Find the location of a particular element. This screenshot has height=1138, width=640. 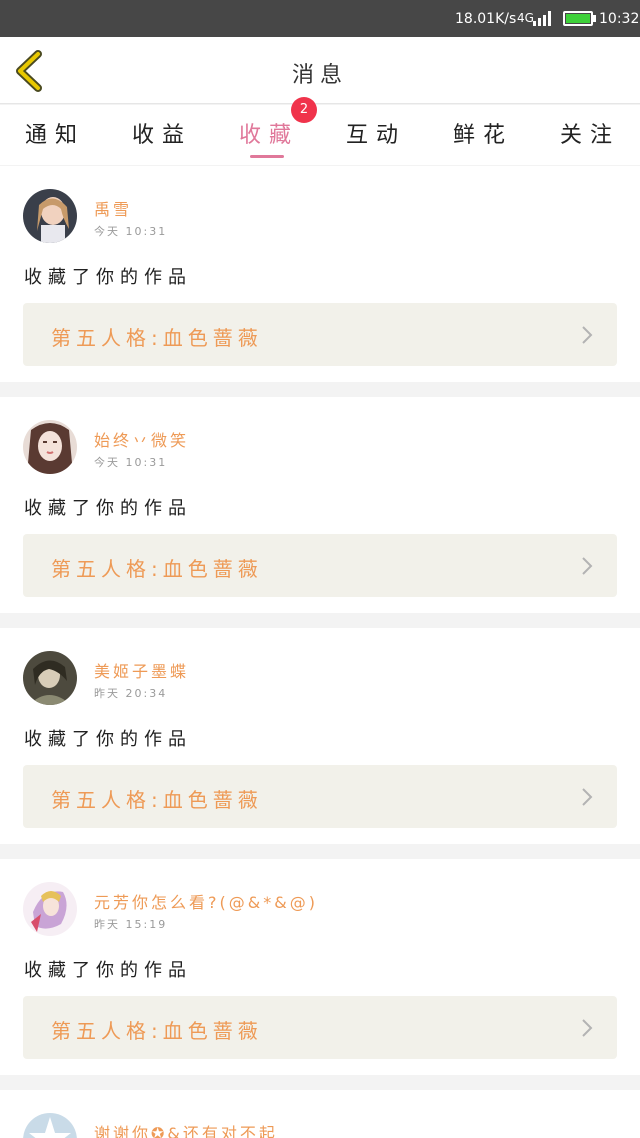

tab-earnings: 收益 is located at coordinates (162, 137).